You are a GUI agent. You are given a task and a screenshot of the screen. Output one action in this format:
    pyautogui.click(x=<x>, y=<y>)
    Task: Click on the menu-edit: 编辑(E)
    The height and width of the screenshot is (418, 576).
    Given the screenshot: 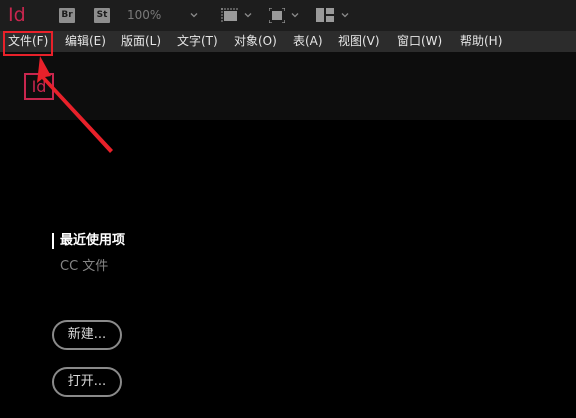 What is the action you would take?
    pyautogui.click(x=85, y=41)
    